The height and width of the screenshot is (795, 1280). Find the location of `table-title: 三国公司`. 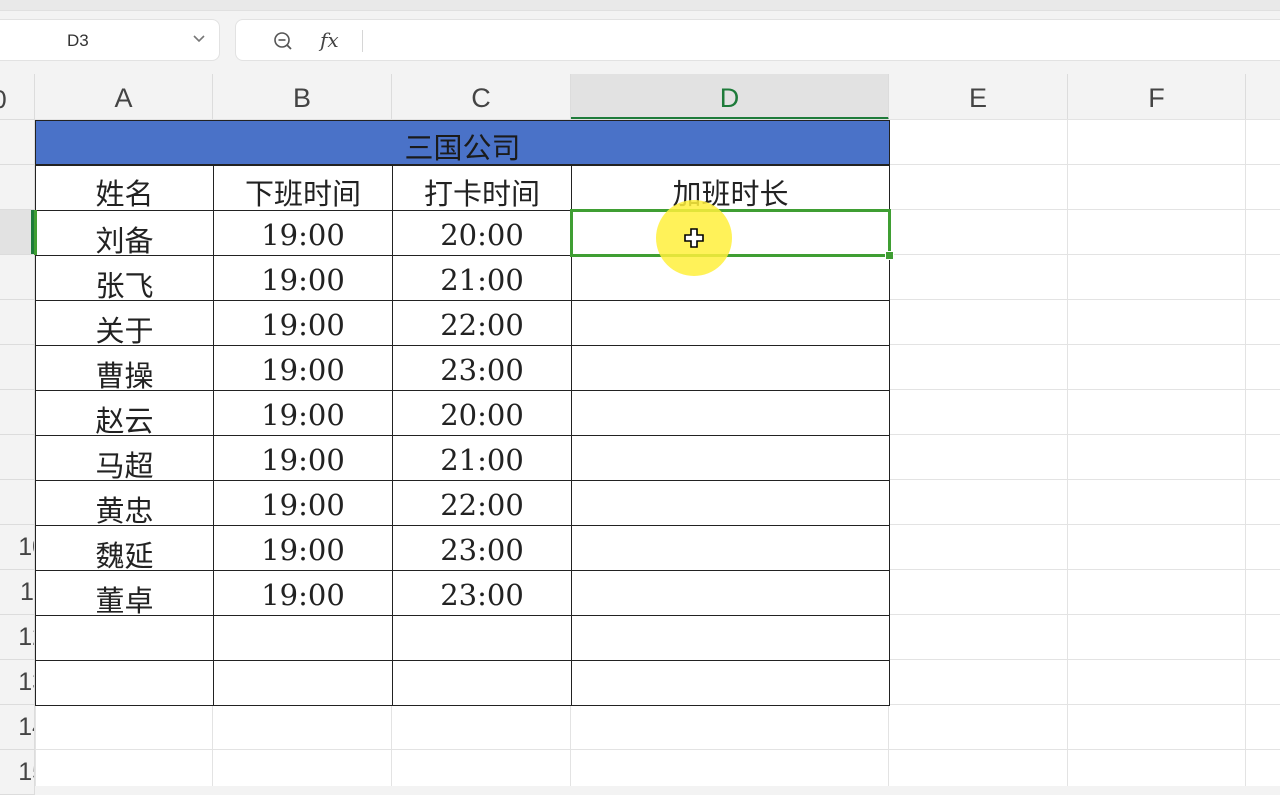

table-title: 三国公司 is located at coordinates (462, 142).